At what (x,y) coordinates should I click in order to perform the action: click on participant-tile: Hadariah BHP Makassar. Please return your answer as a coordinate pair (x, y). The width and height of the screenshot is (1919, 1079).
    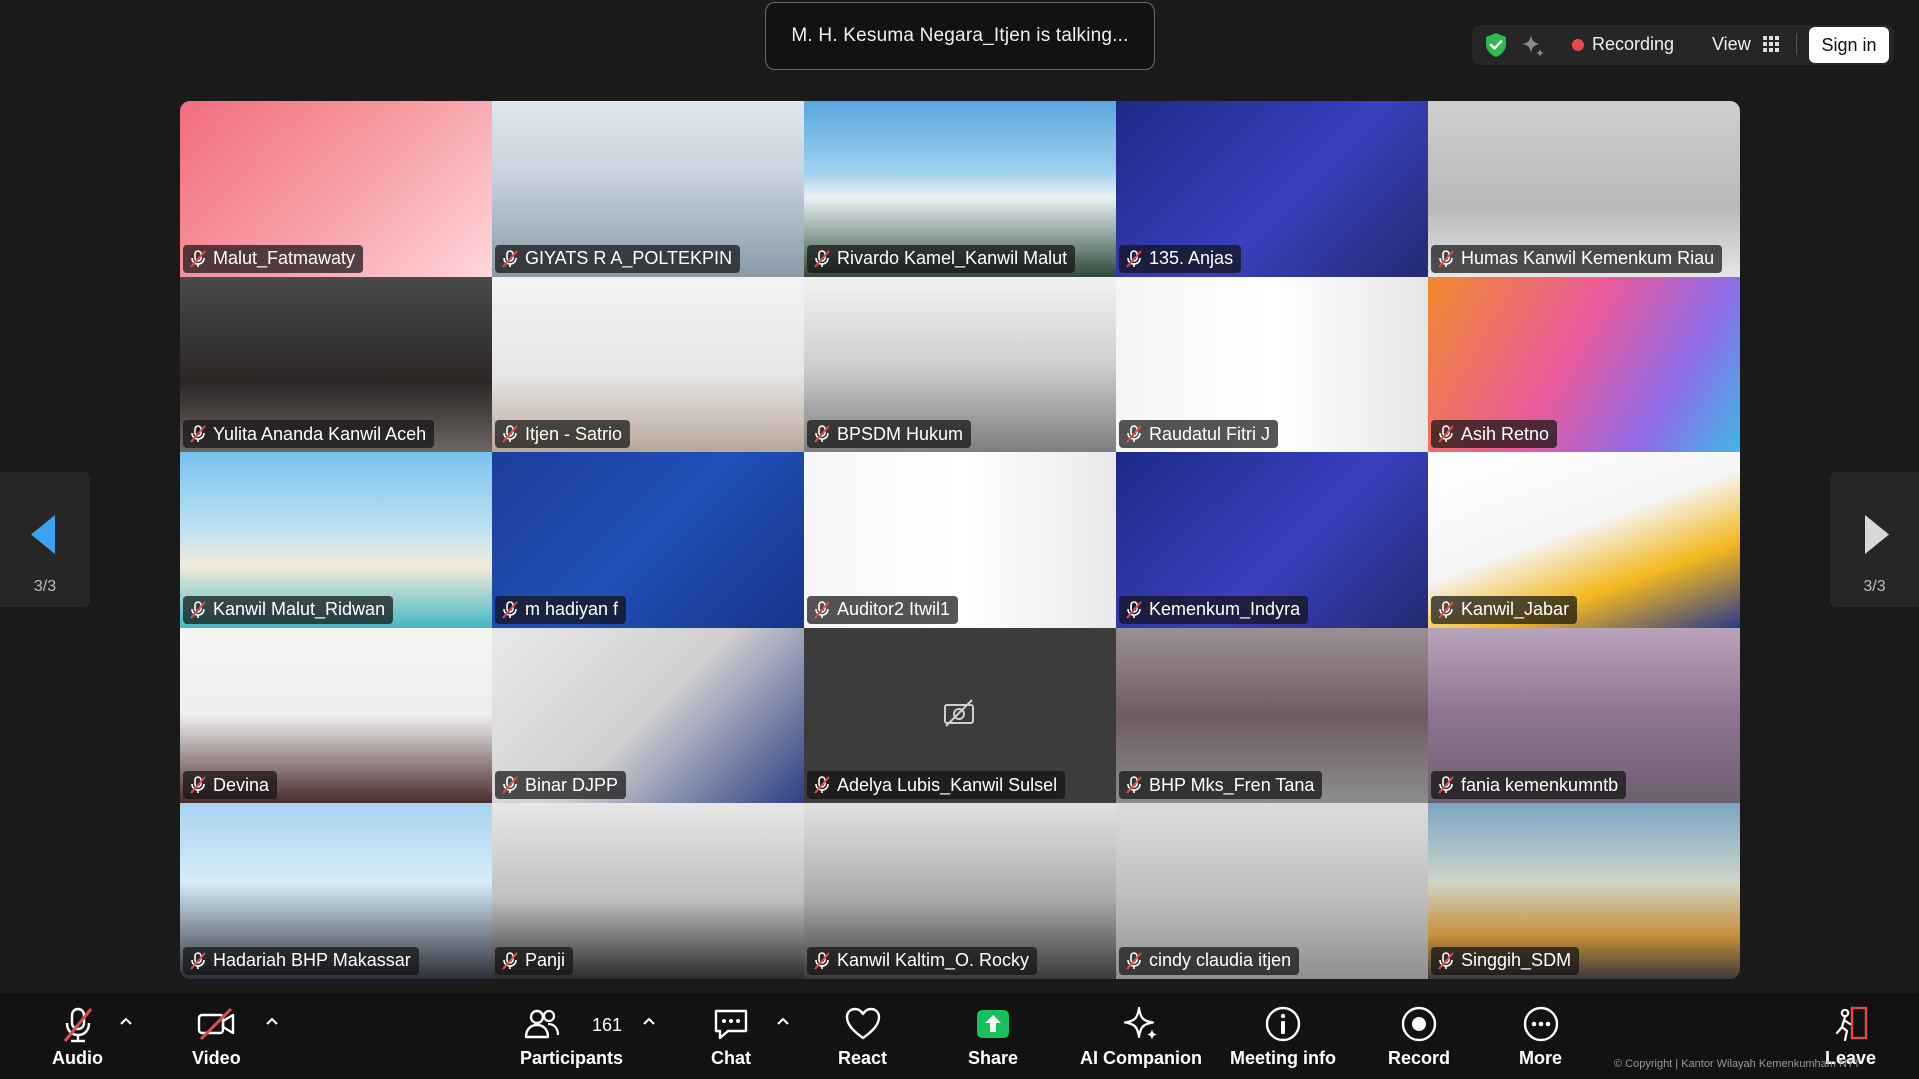
    Looking at the image, I should click on (336, 891).